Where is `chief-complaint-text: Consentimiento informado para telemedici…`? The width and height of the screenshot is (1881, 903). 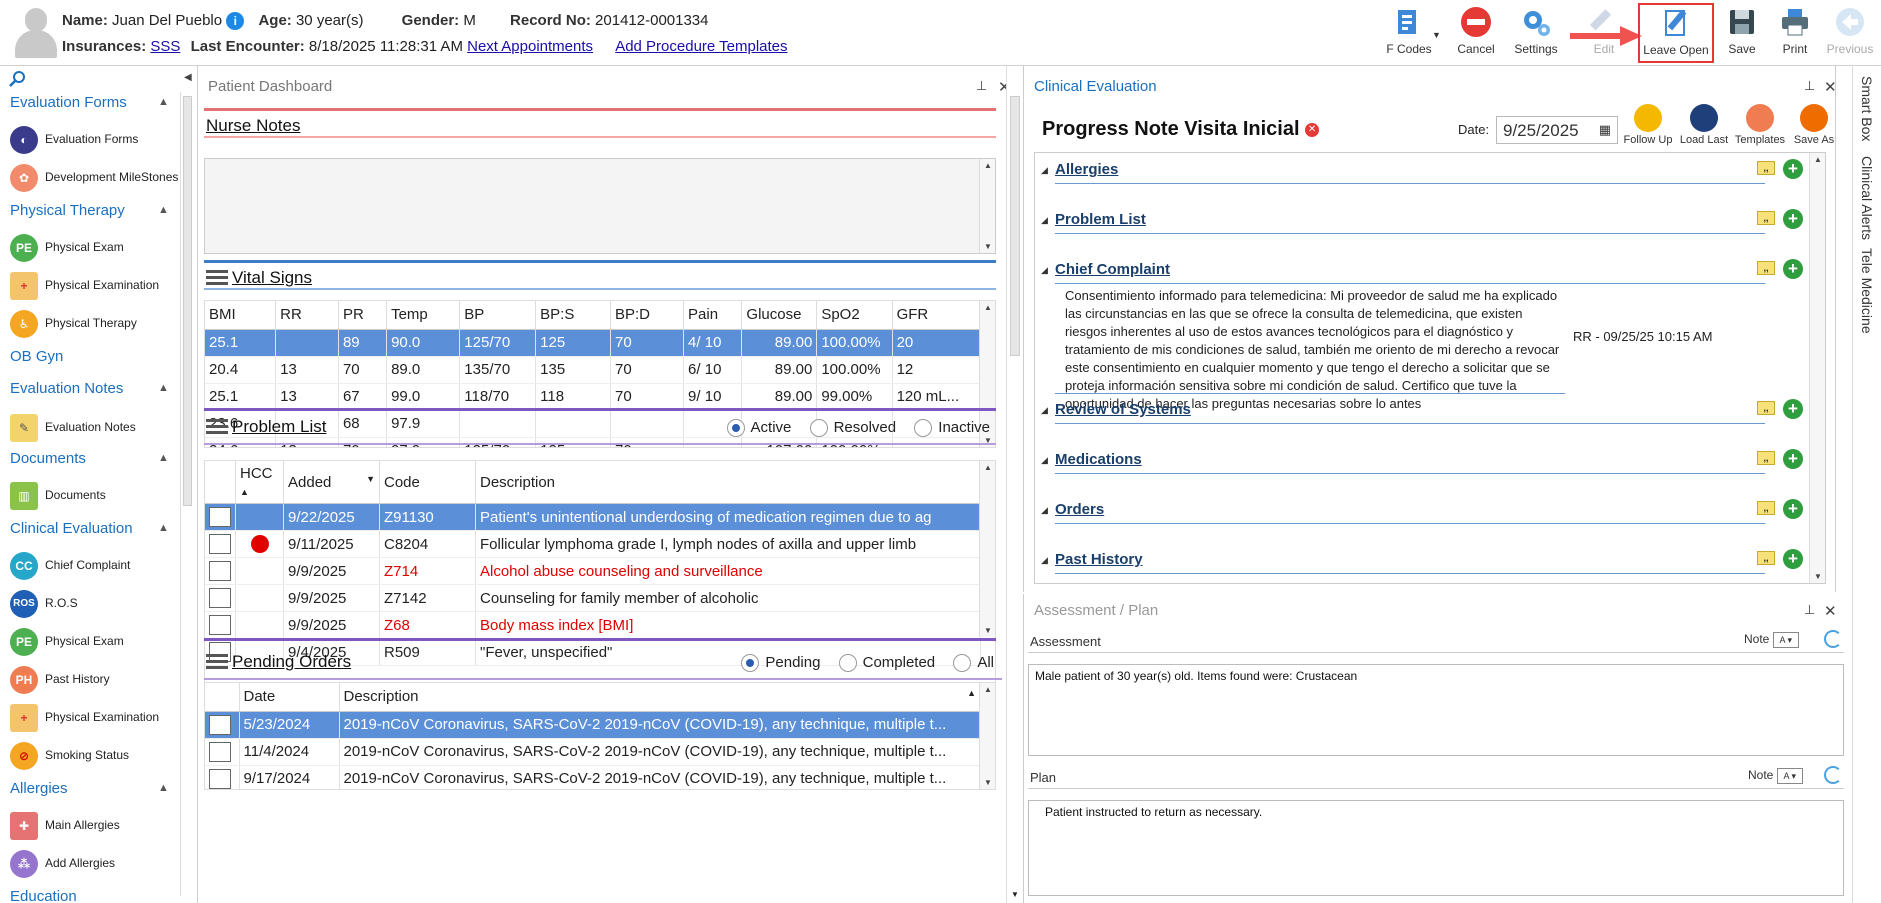
chief-complaint-text: Consentimiento informado para telemedici… is located at coordinates (1315, 350).